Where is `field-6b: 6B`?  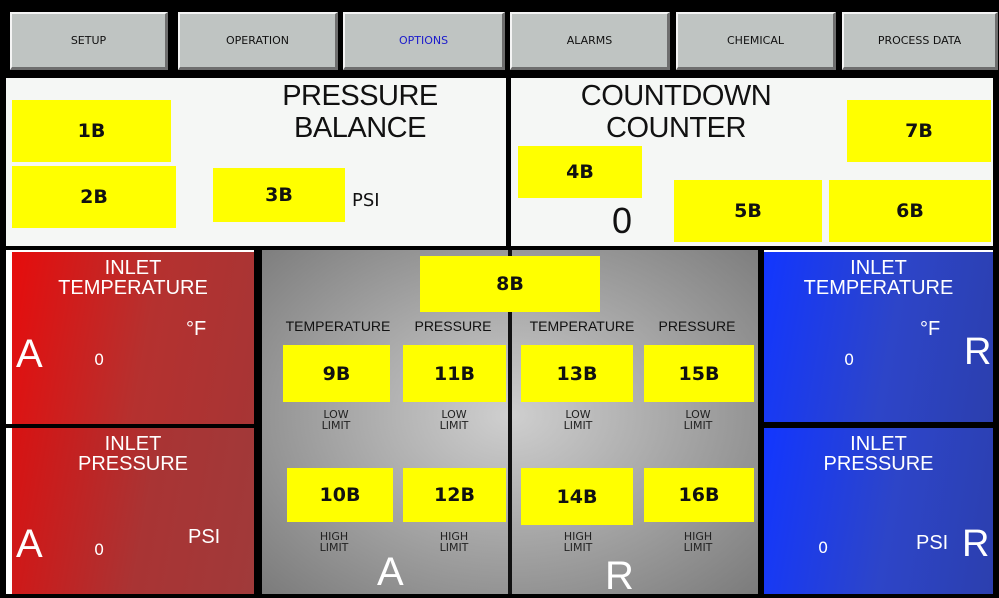
field-6b: 6B is located at coordinates (910, 211).